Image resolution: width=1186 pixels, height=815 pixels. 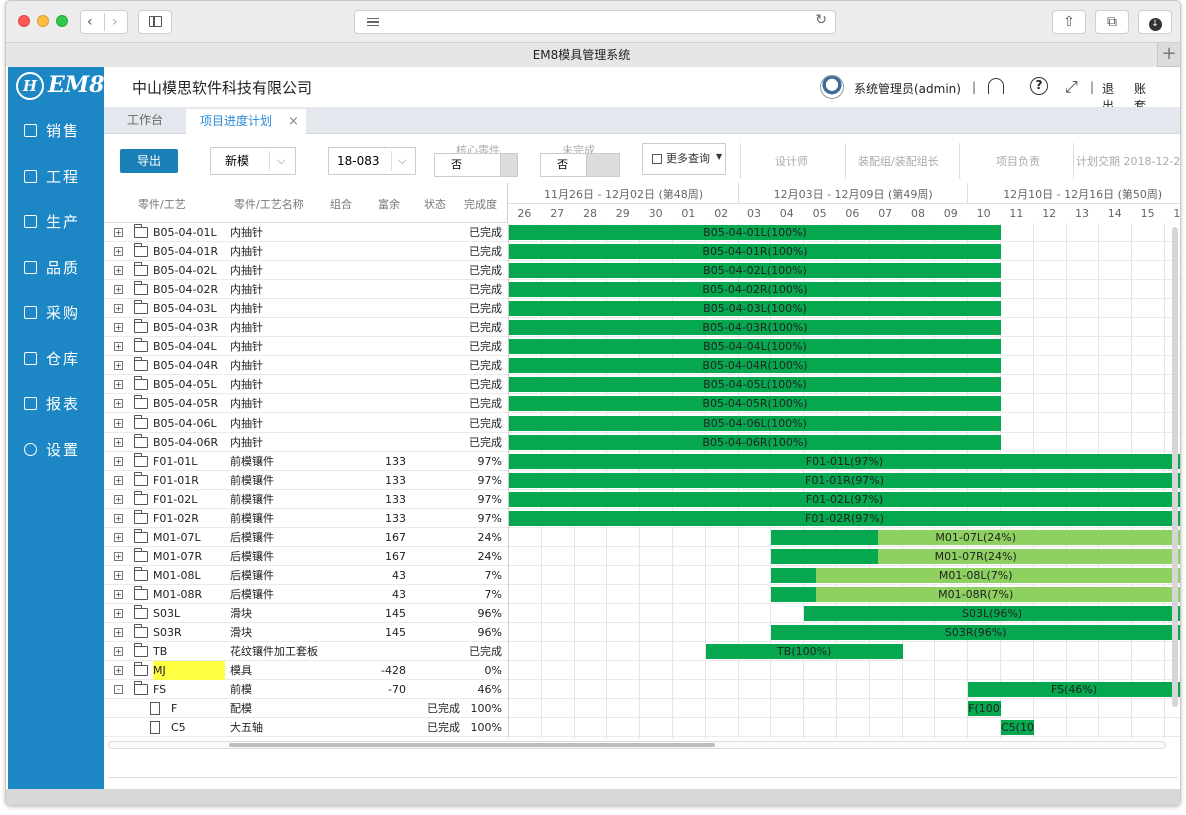 What do you see at coordinates (804, 652) in the screenshot?
I see `gantt-bar: TB(100%)` at bounding box center [804, 652].